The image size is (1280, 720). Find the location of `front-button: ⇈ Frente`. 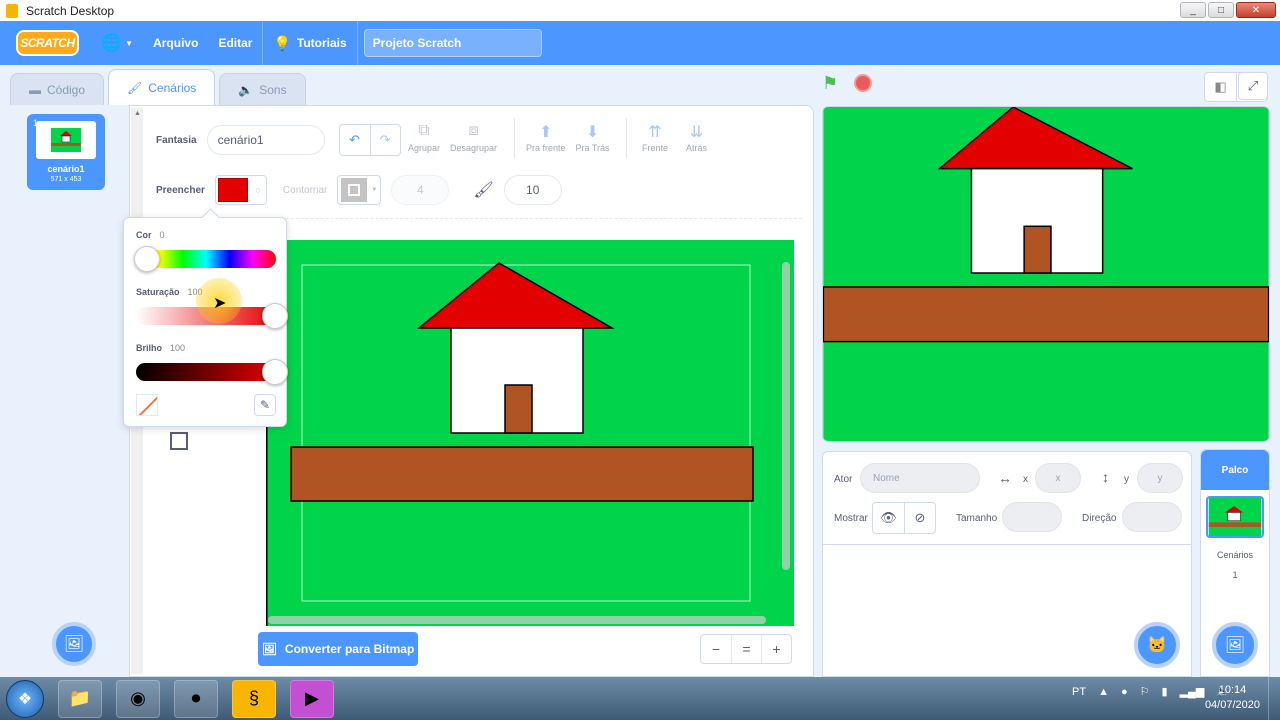

front-button: ⇈ Frente is located at coordinates (655, 137).